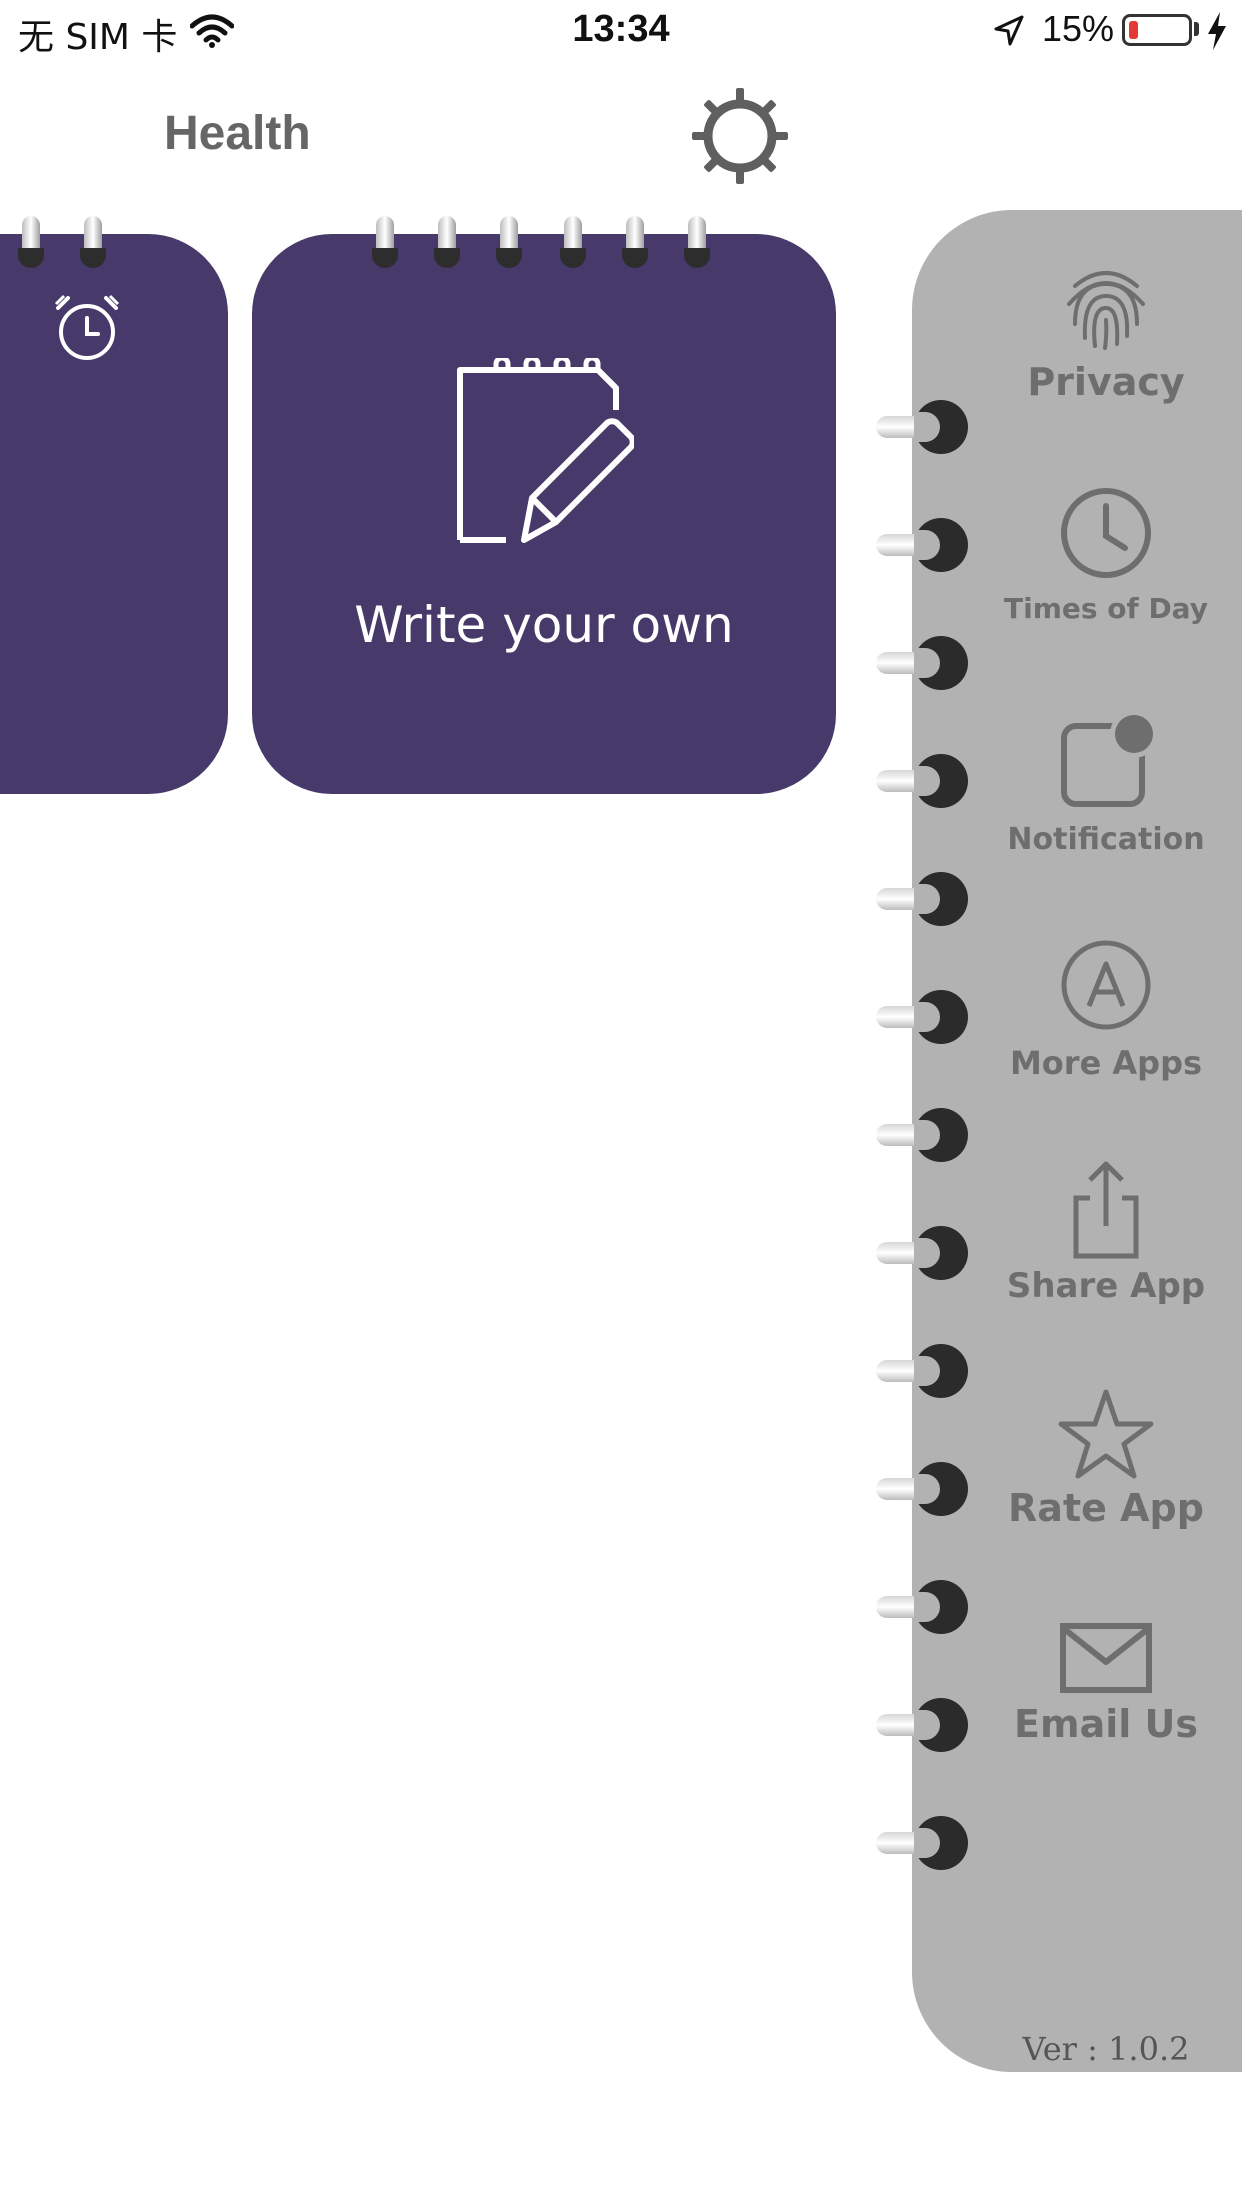  Describe the element at coordinates (1106, 839) in the screenshot. I see `menu-label: Notification` at that location.